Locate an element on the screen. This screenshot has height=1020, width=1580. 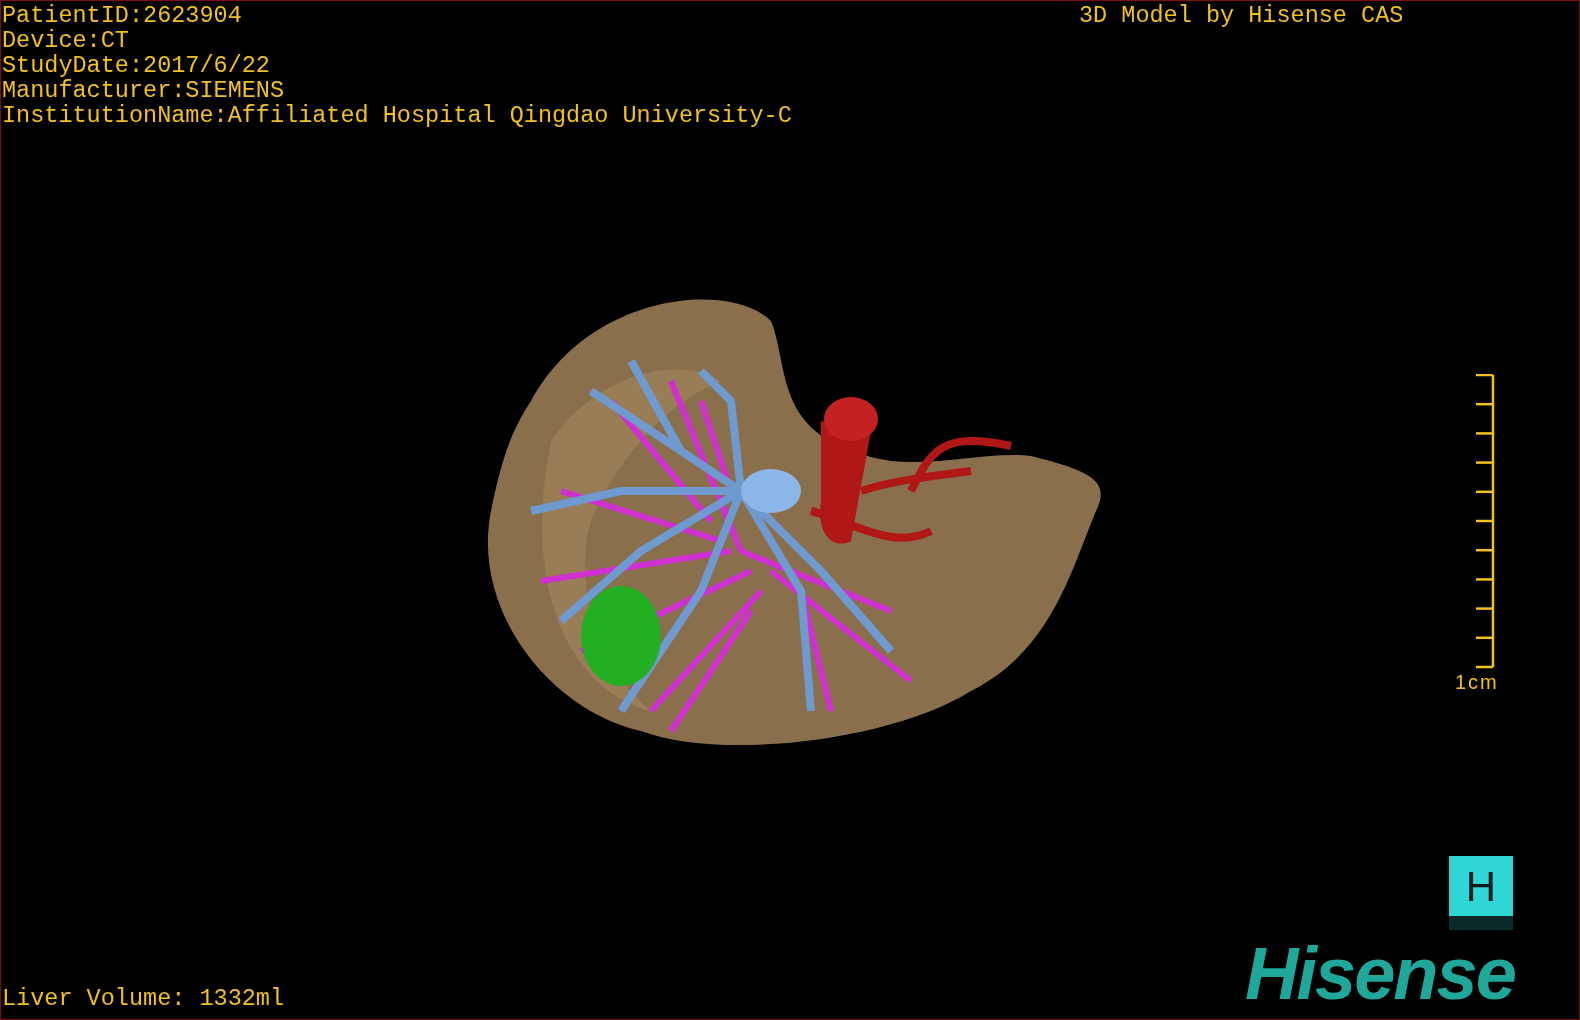
model-credit: 3D Model by Hisense CAS is located at coordinates (1241, 15).